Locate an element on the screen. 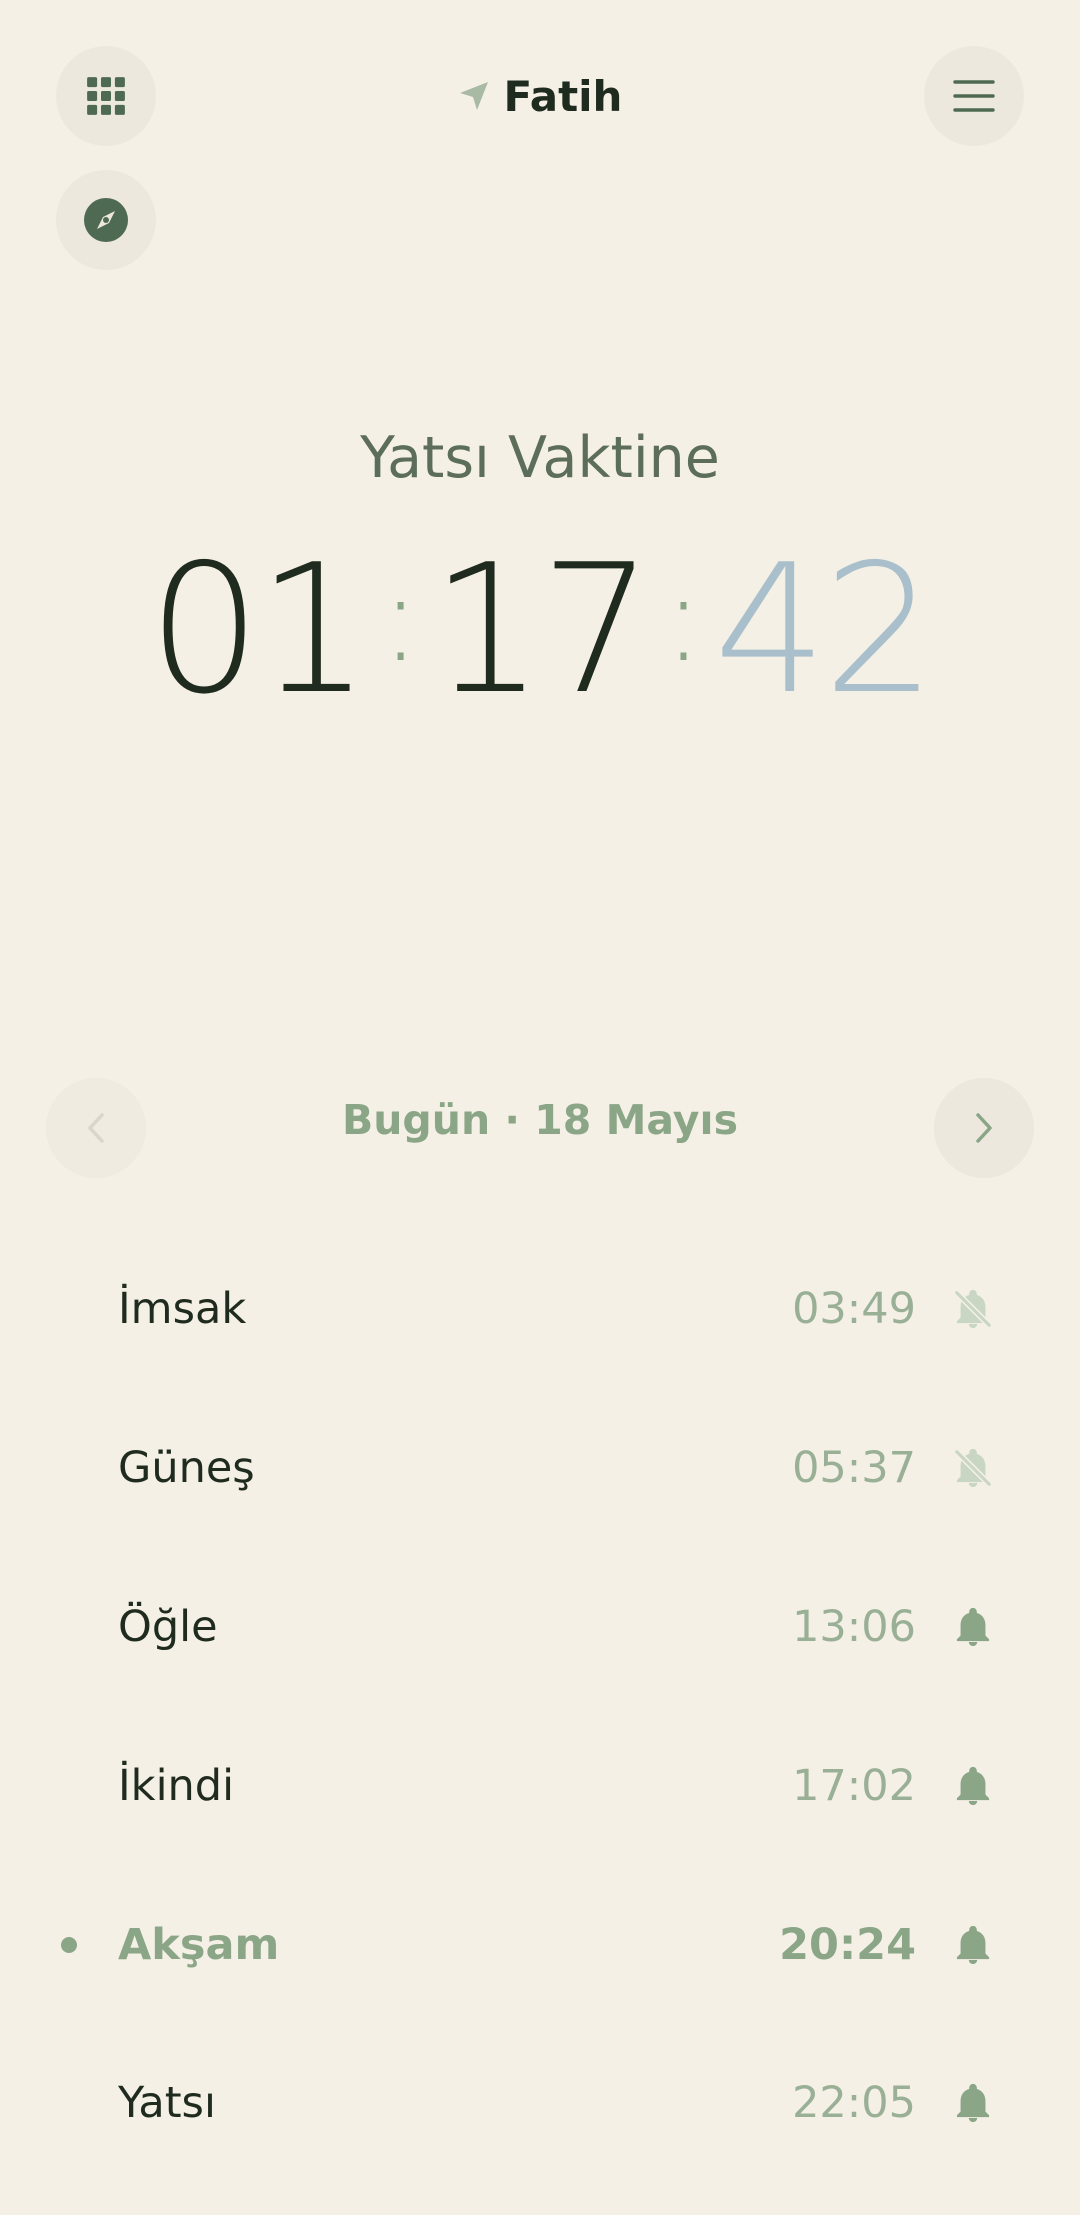 This screenshot has width=1080, height=2215. countdown-hours: 01 is located at coordinates (258, 629).